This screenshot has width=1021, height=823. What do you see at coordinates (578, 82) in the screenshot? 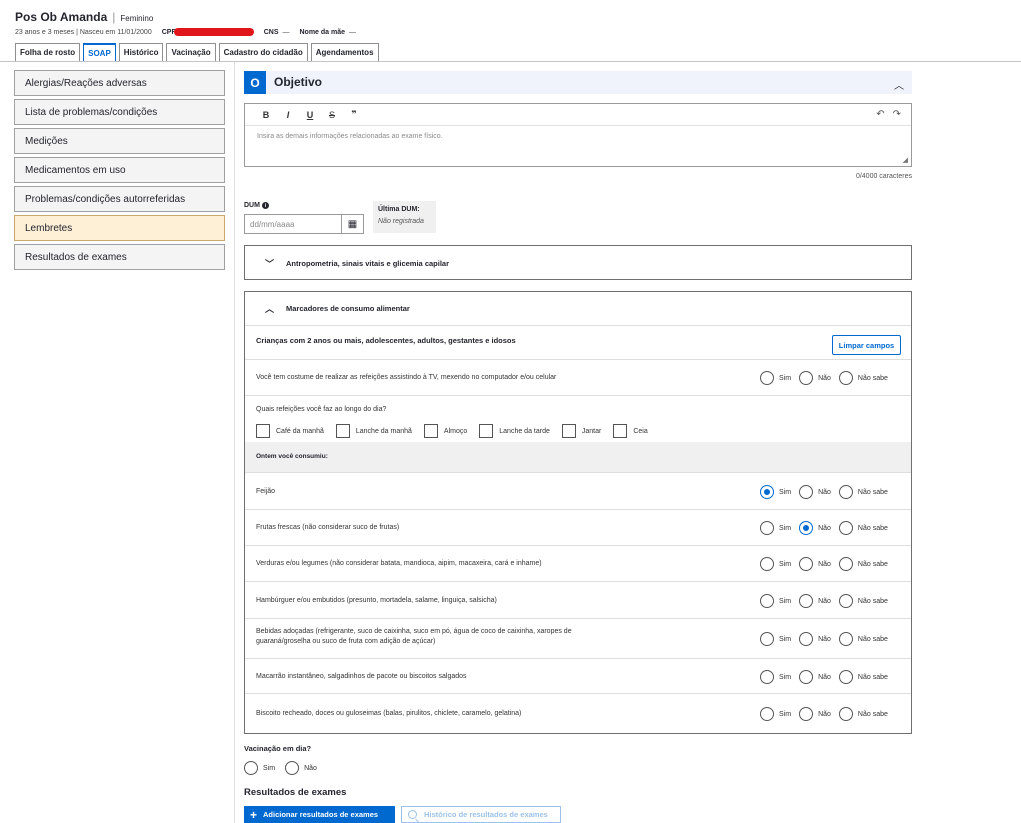
I see `objetivo-header: O Objetivo ︿` at bounding box center [578, 82].